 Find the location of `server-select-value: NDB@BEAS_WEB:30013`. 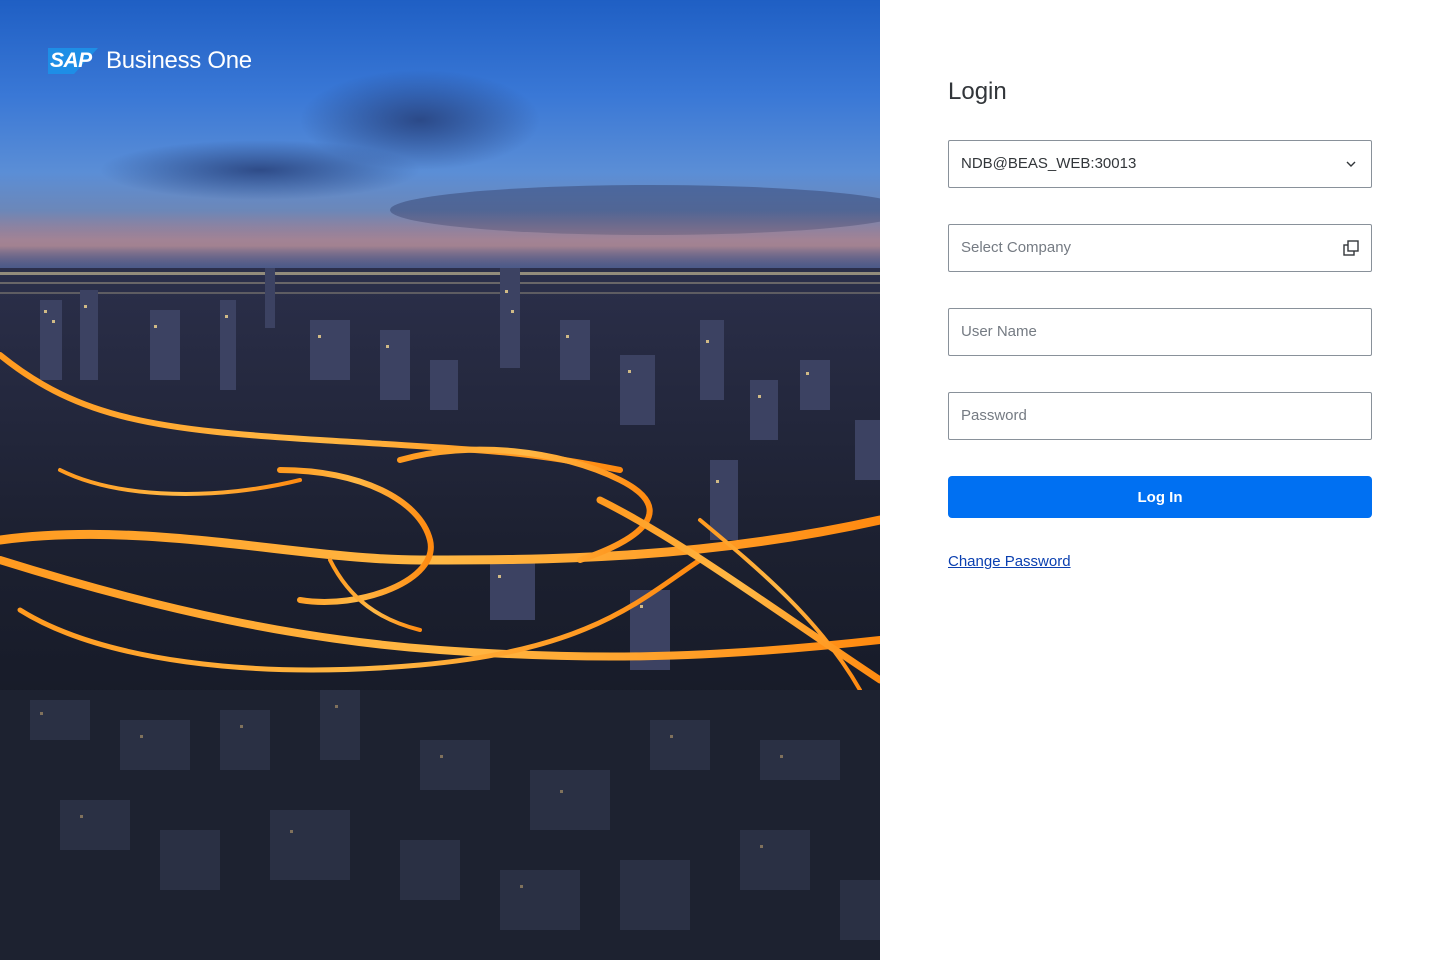

server-select-value: NDB@BEAS_WEB:30013 is located at coordinates (1146, 164).